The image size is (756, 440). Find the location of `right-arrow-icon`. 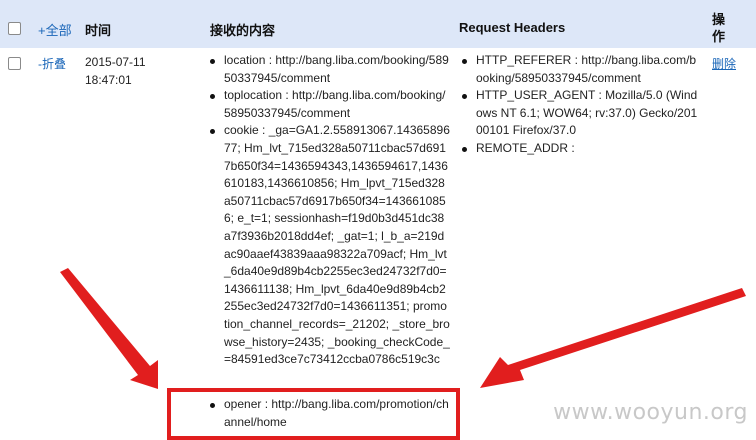

right-arrow-icon is located at coordinates (613, 338).